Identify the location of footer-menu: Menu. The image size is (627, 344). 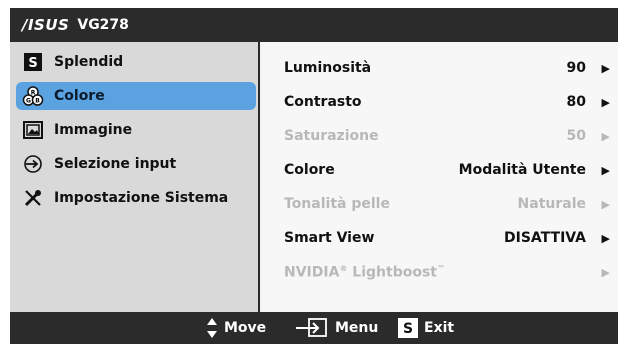
(336, 328).